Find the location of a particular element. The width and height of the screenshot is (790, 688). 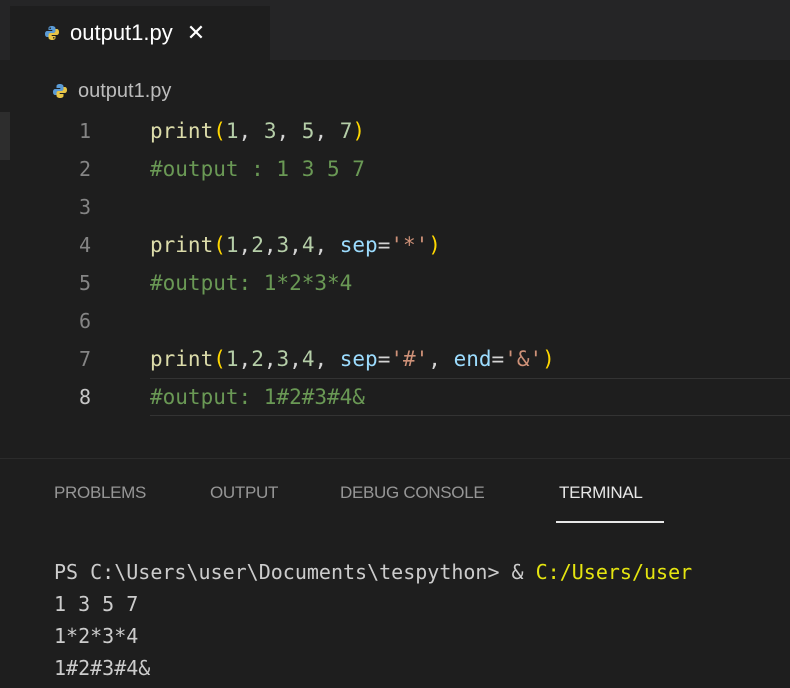

code-text: #output: 1#2#3#4& is located at coordinates (257, 397).